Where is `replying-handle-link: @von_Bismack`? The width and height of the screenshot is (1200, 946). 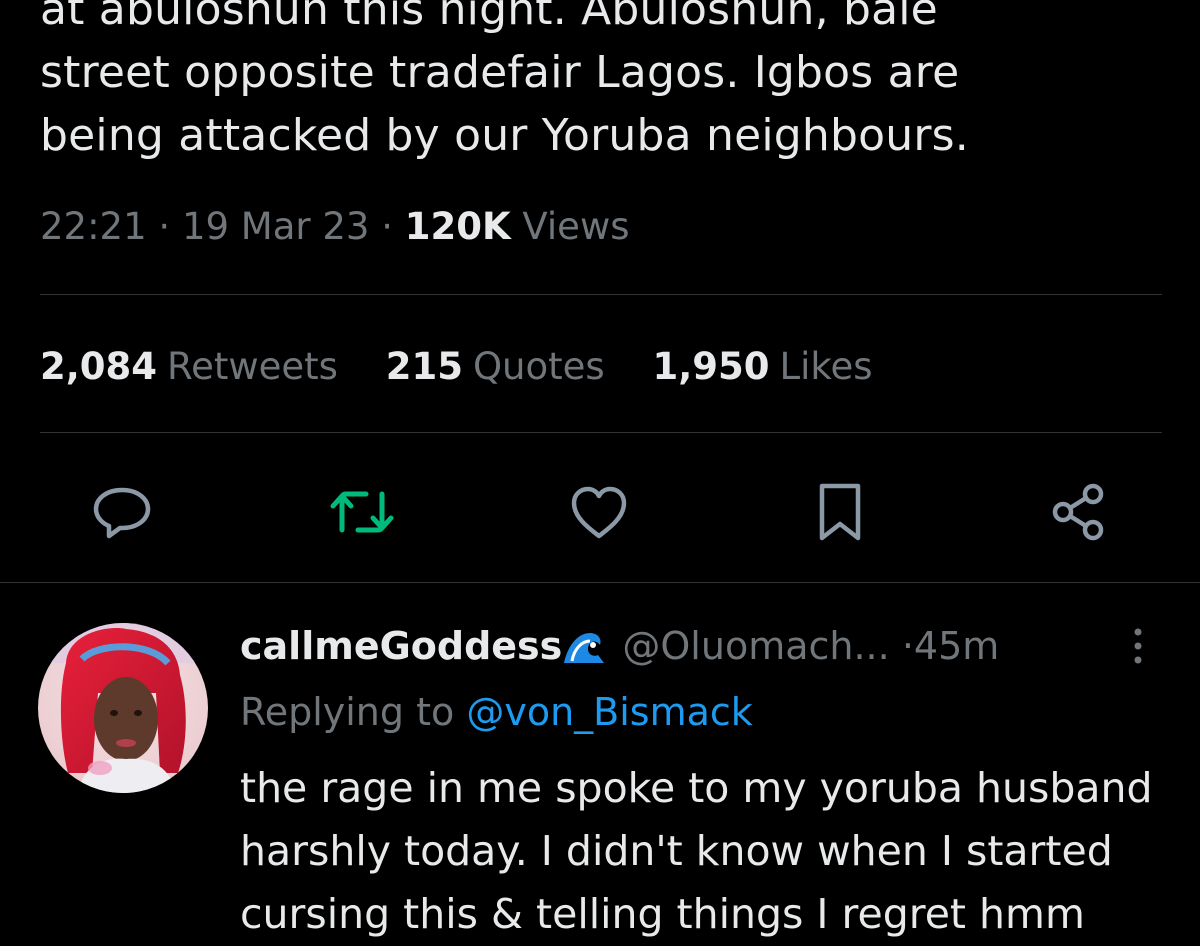
replying-handle-link: @von_Bismack is located at coordinates (609, 712).